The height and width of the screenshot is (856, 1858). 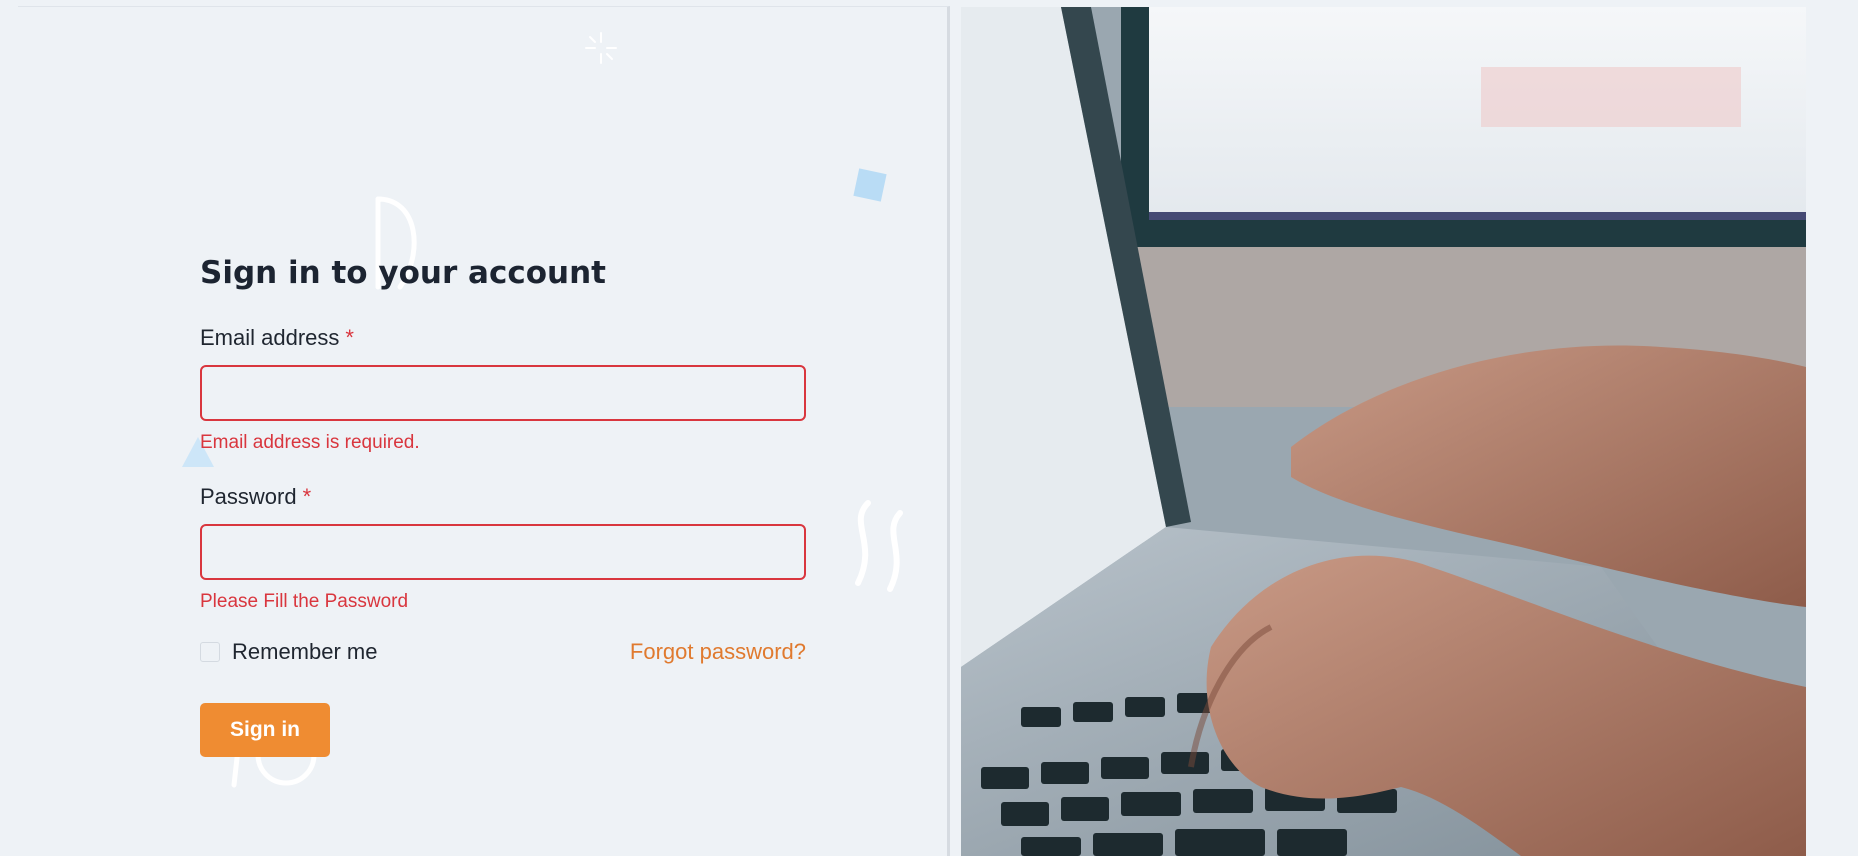 What do you see at coordinates (601, 48) in the screenshot?
I see `sparkle-decoration` at bounding box center [601, 48].